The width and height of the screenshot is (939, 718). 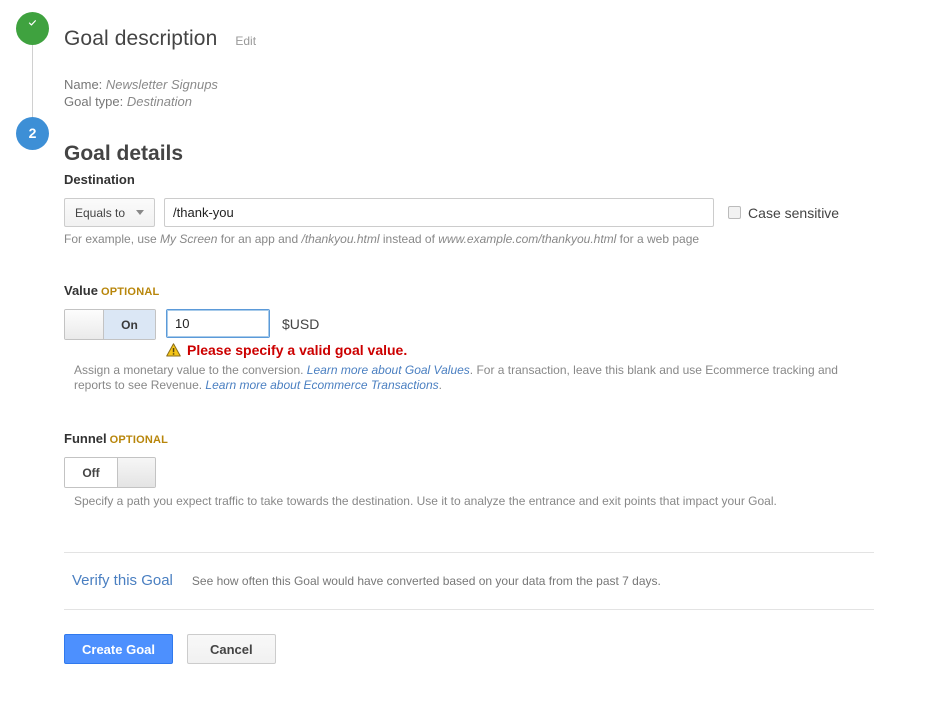 I want to click on goal-description-title: Goal description, so click(x=141, y=39).